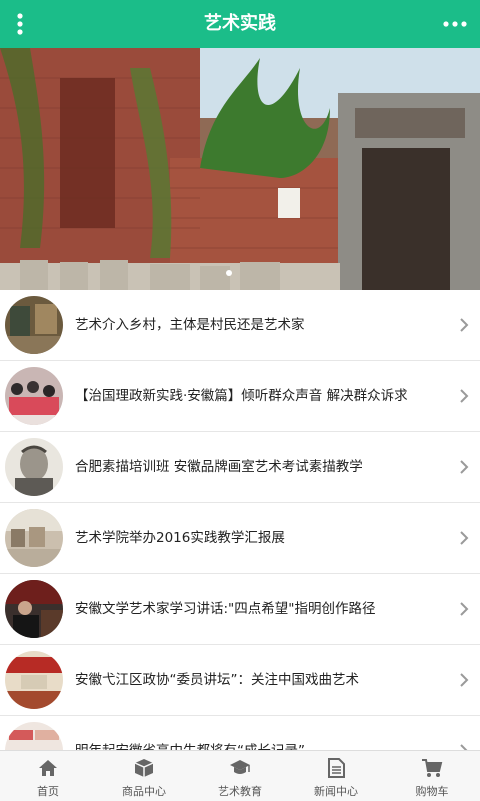  I want to click on tab-label: 购物车, so click(432, 791).